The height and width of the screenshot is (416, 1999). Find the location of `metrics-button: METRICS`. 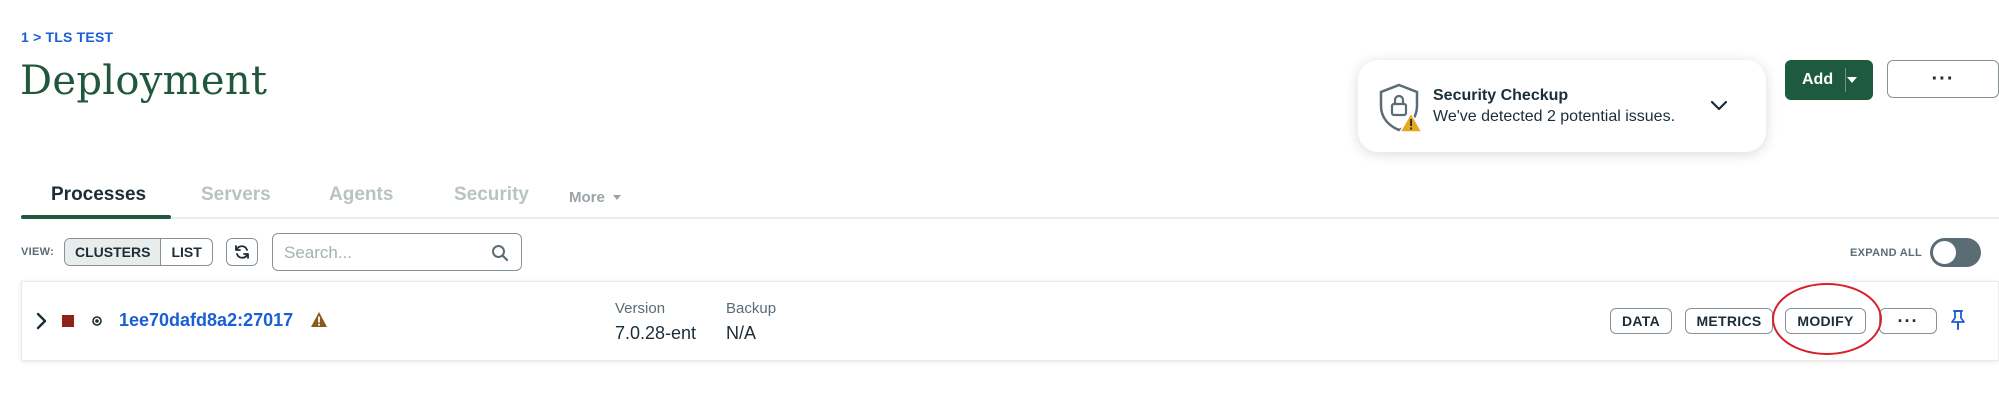

metrics-button: METRICS is located at coordinates (1729, 321).